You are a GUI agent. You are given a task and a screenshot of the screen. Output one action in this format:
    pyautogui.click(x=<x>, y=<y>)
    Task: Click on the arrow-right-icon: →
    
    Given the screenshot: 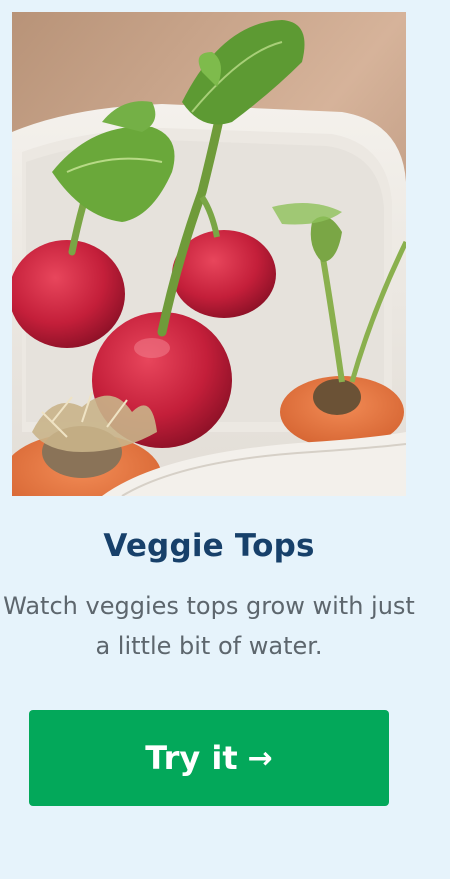 What is the action you would take?
    pyautogui.click(x=260, y=758)
    